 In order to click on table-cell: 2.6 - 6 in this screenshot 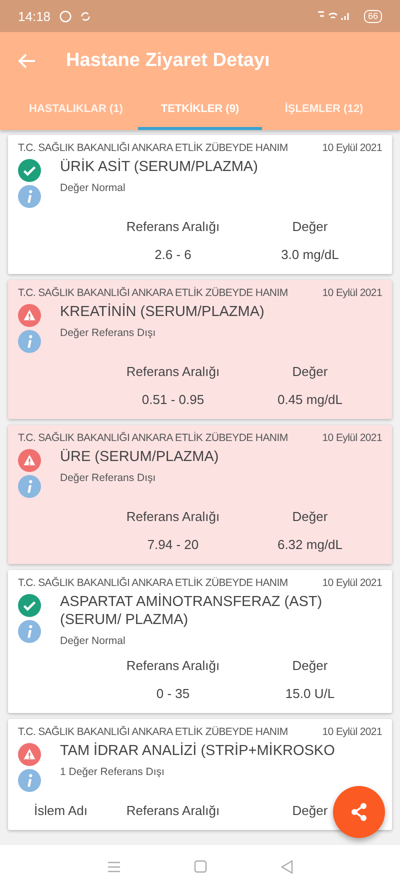, I will do `click(173, 254)`.